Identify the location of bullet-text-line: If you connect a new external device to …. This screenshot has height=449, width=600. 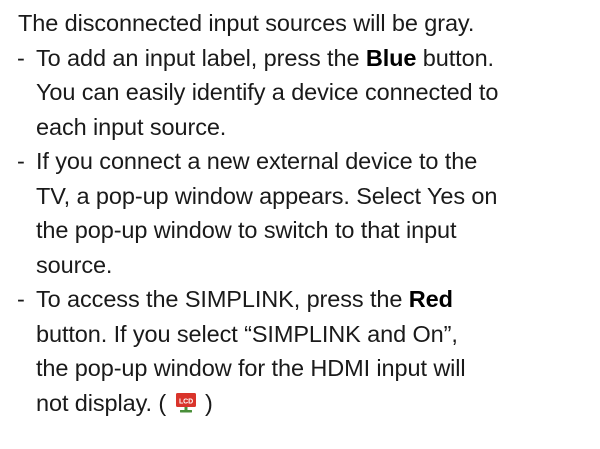
(257, 161).